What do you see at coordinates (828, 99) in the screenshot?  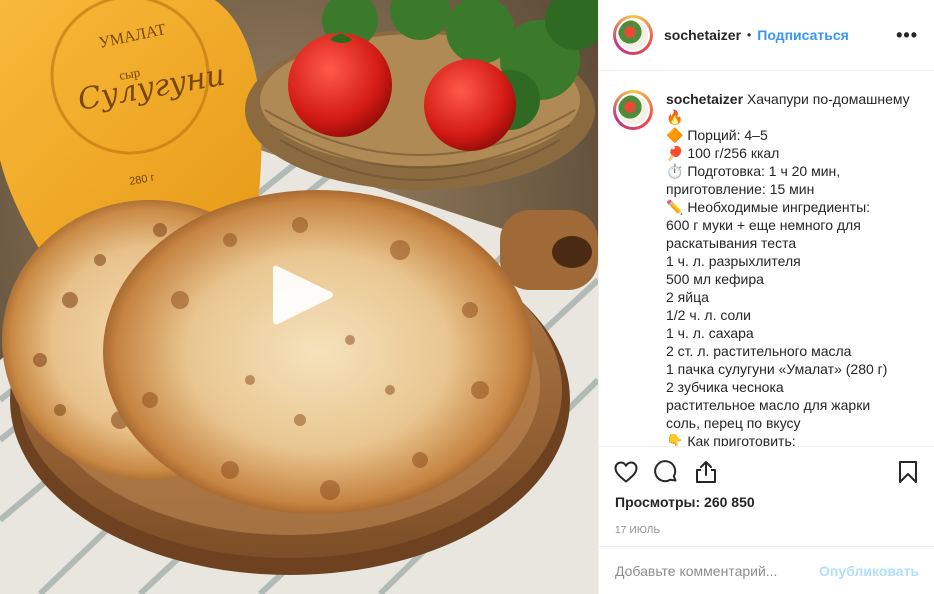 I see `caption-line: Хачапури по-домашнему` at bounding box center [828, 99].